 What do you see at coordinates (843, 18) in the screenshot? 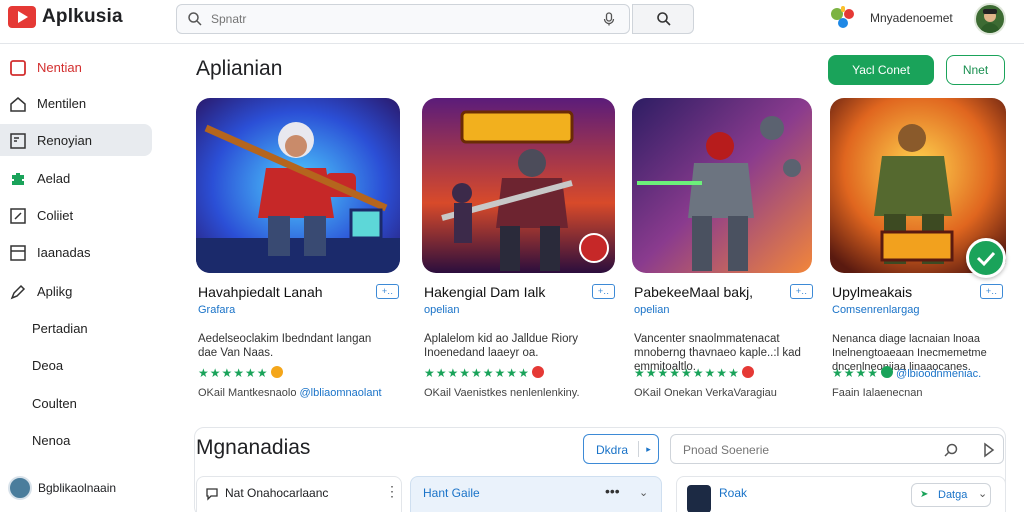
I see `apps-group-icon` at bounding box center [843, 18].